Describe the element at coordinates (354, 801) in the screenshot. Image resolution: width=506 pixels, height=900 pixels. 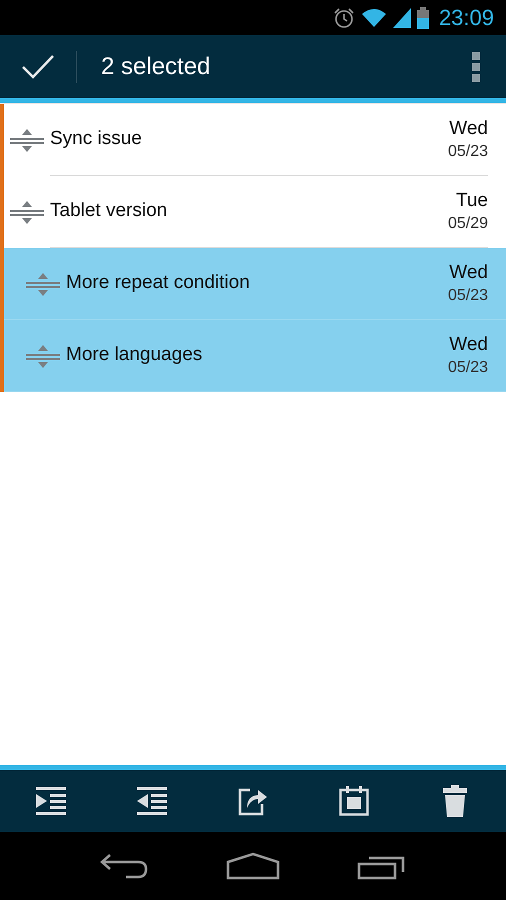
I see `calendar-icon` at that location.